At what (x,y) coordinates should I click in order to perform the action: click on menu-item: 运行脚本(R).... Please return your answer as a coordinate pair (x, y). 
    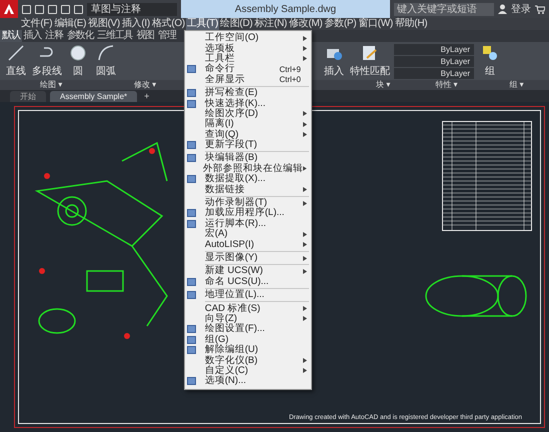
    Looking at the image, I should click on (247, 224).